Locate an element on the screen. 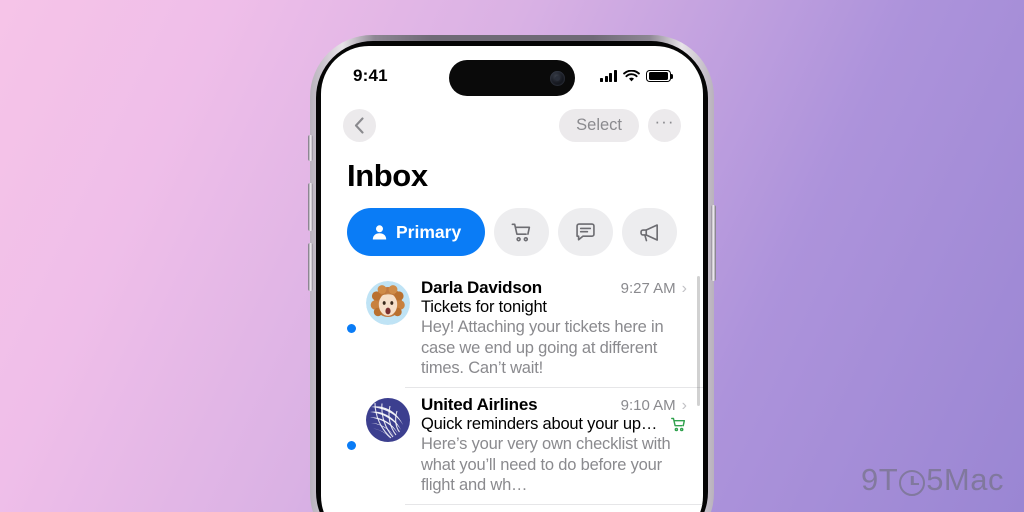 The width and height of the screenshot is (1024, 512). tab-promotions is located at coordinates (649, 232).